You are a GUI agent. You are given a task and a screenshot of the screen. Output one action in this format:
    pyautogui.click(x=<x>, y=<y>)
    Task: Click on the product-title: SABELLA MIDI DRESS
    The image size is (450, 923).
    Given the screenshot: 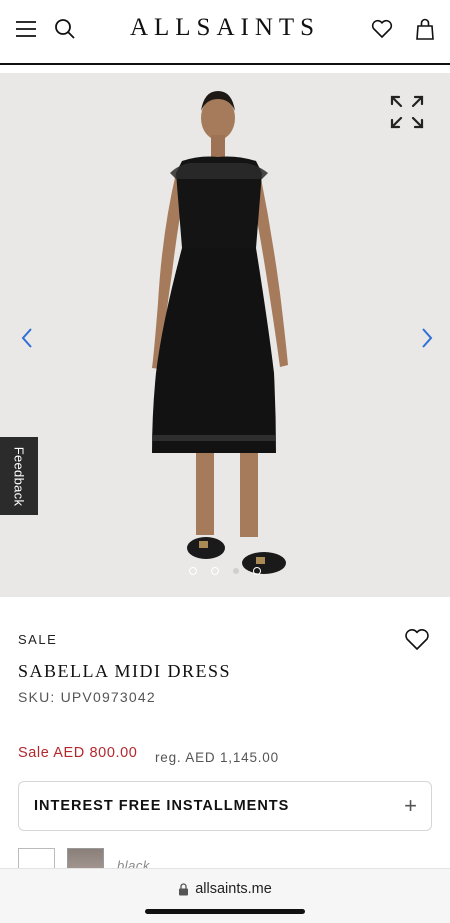 What is the action you would take?
    pyautogui.click(x=125, y=671)
    